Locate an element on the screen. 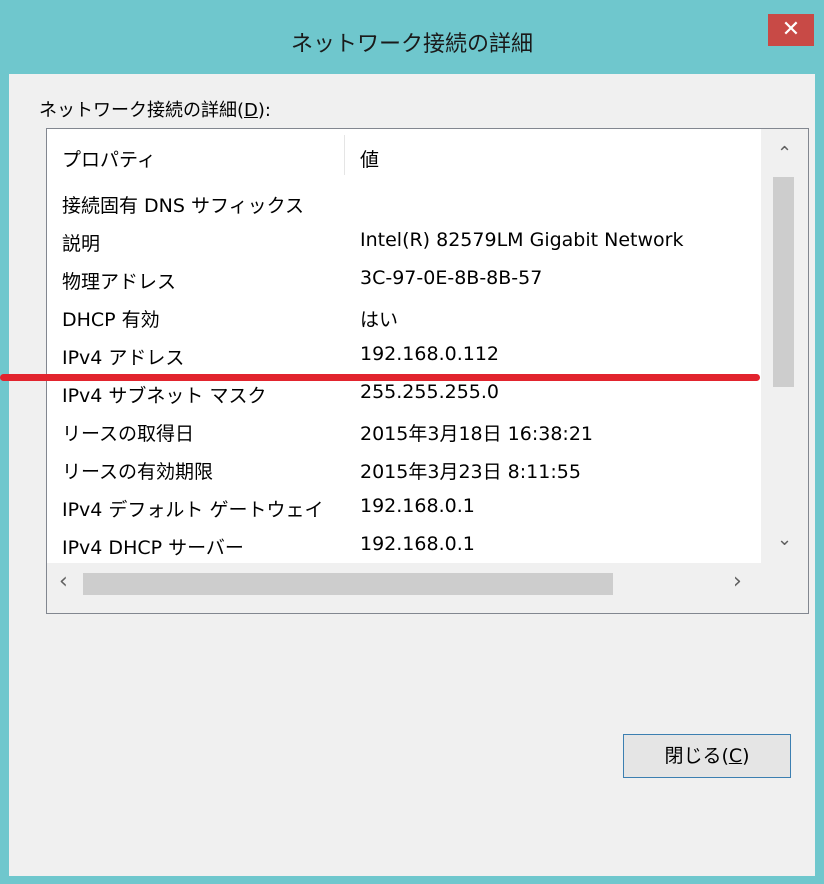 The height and width of the screenshot is (884, 824). column-header-value: 値 is located at coordinates (369, 158).